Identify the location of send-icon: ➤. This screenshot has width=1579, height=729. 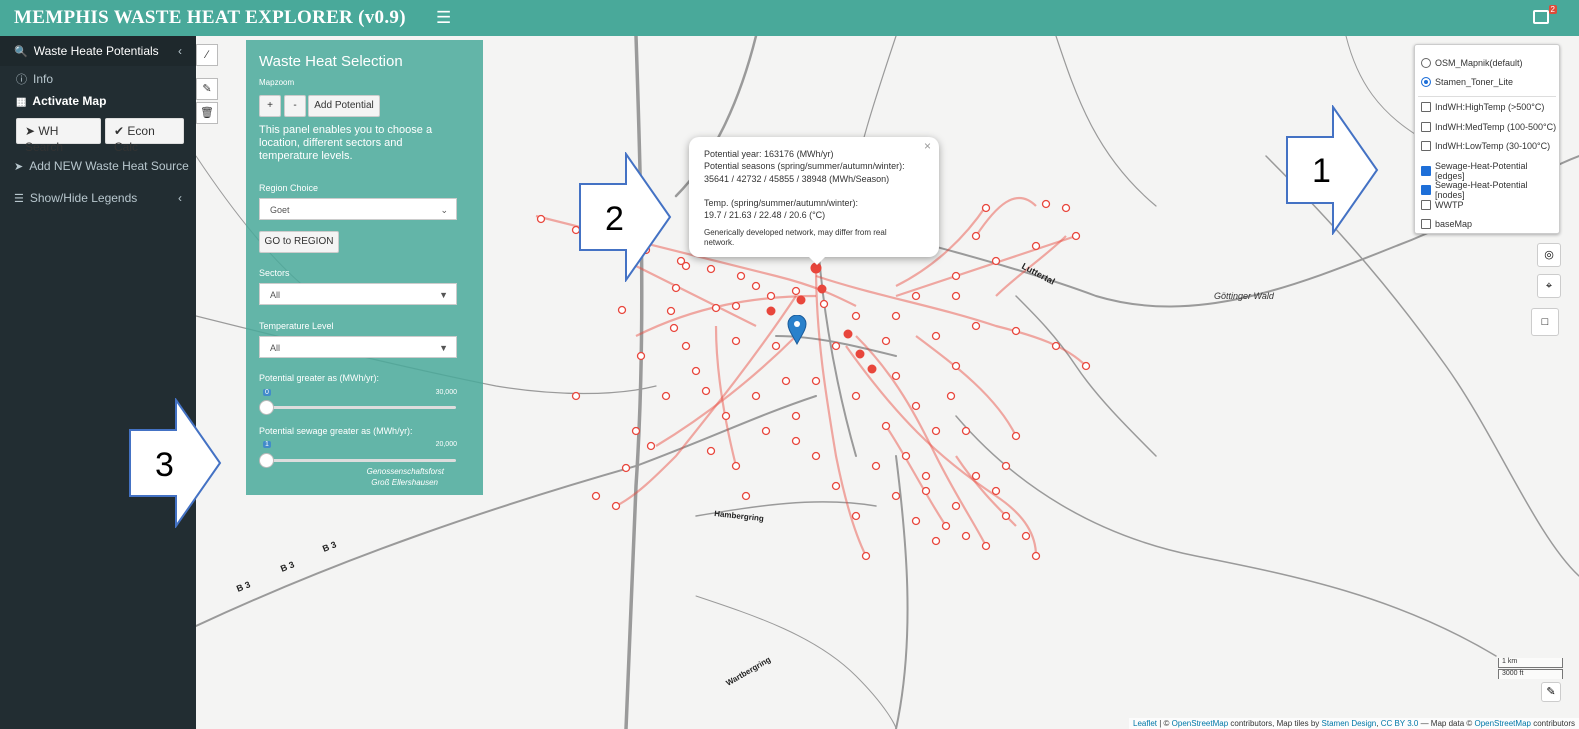
(30, 131).